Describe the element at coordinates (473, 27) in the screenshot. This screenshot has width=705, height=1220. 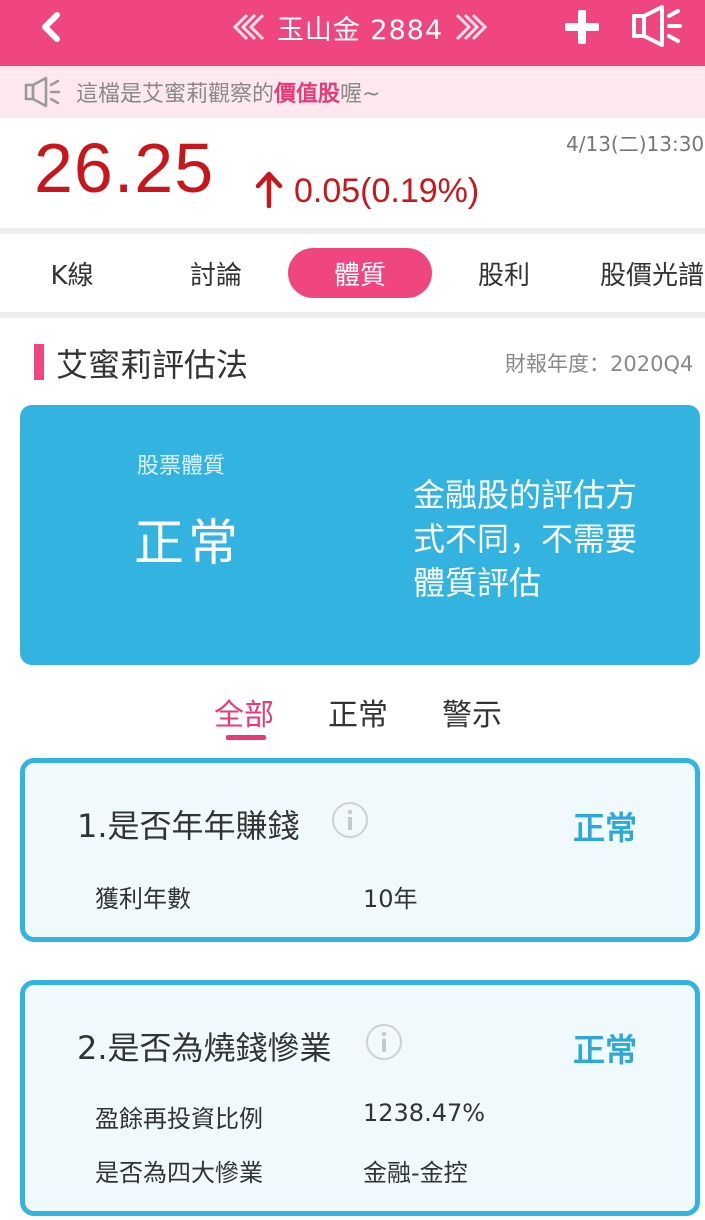
I see `double-chevron-right-icon` at that location.